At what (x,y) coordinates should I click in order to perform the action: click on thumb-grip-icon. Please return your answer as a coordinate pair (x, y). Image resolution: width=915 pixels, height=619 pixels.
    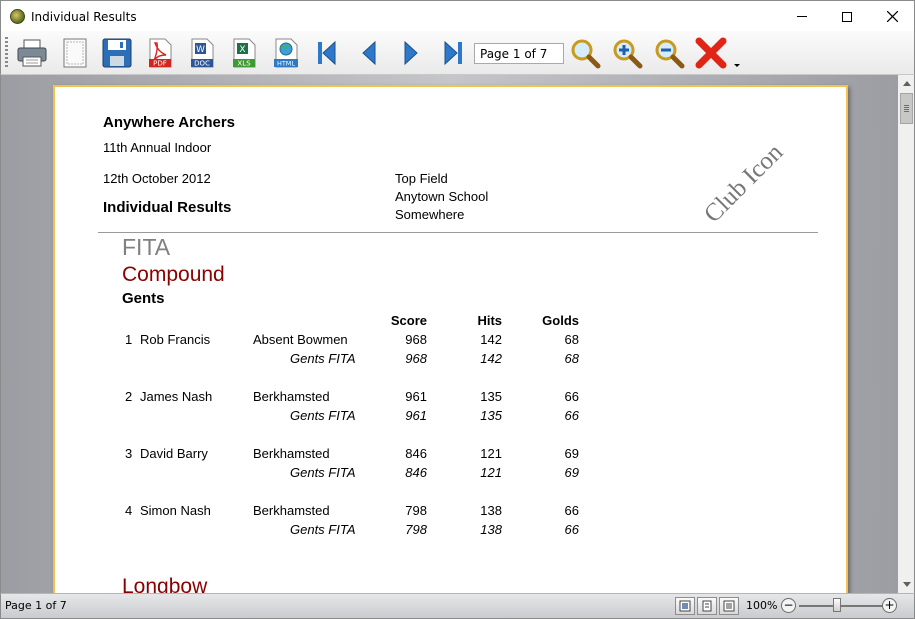
    Looking at the image, I should click on (906, 108).